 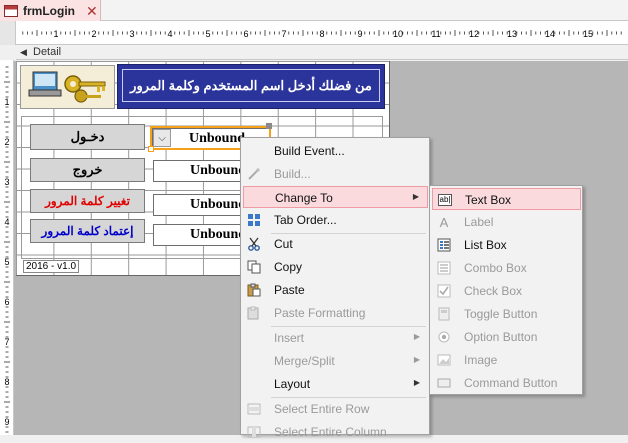 I want to click on confirm-password-button: إعتماد كلمة المرور, so click(x=87, y=231).